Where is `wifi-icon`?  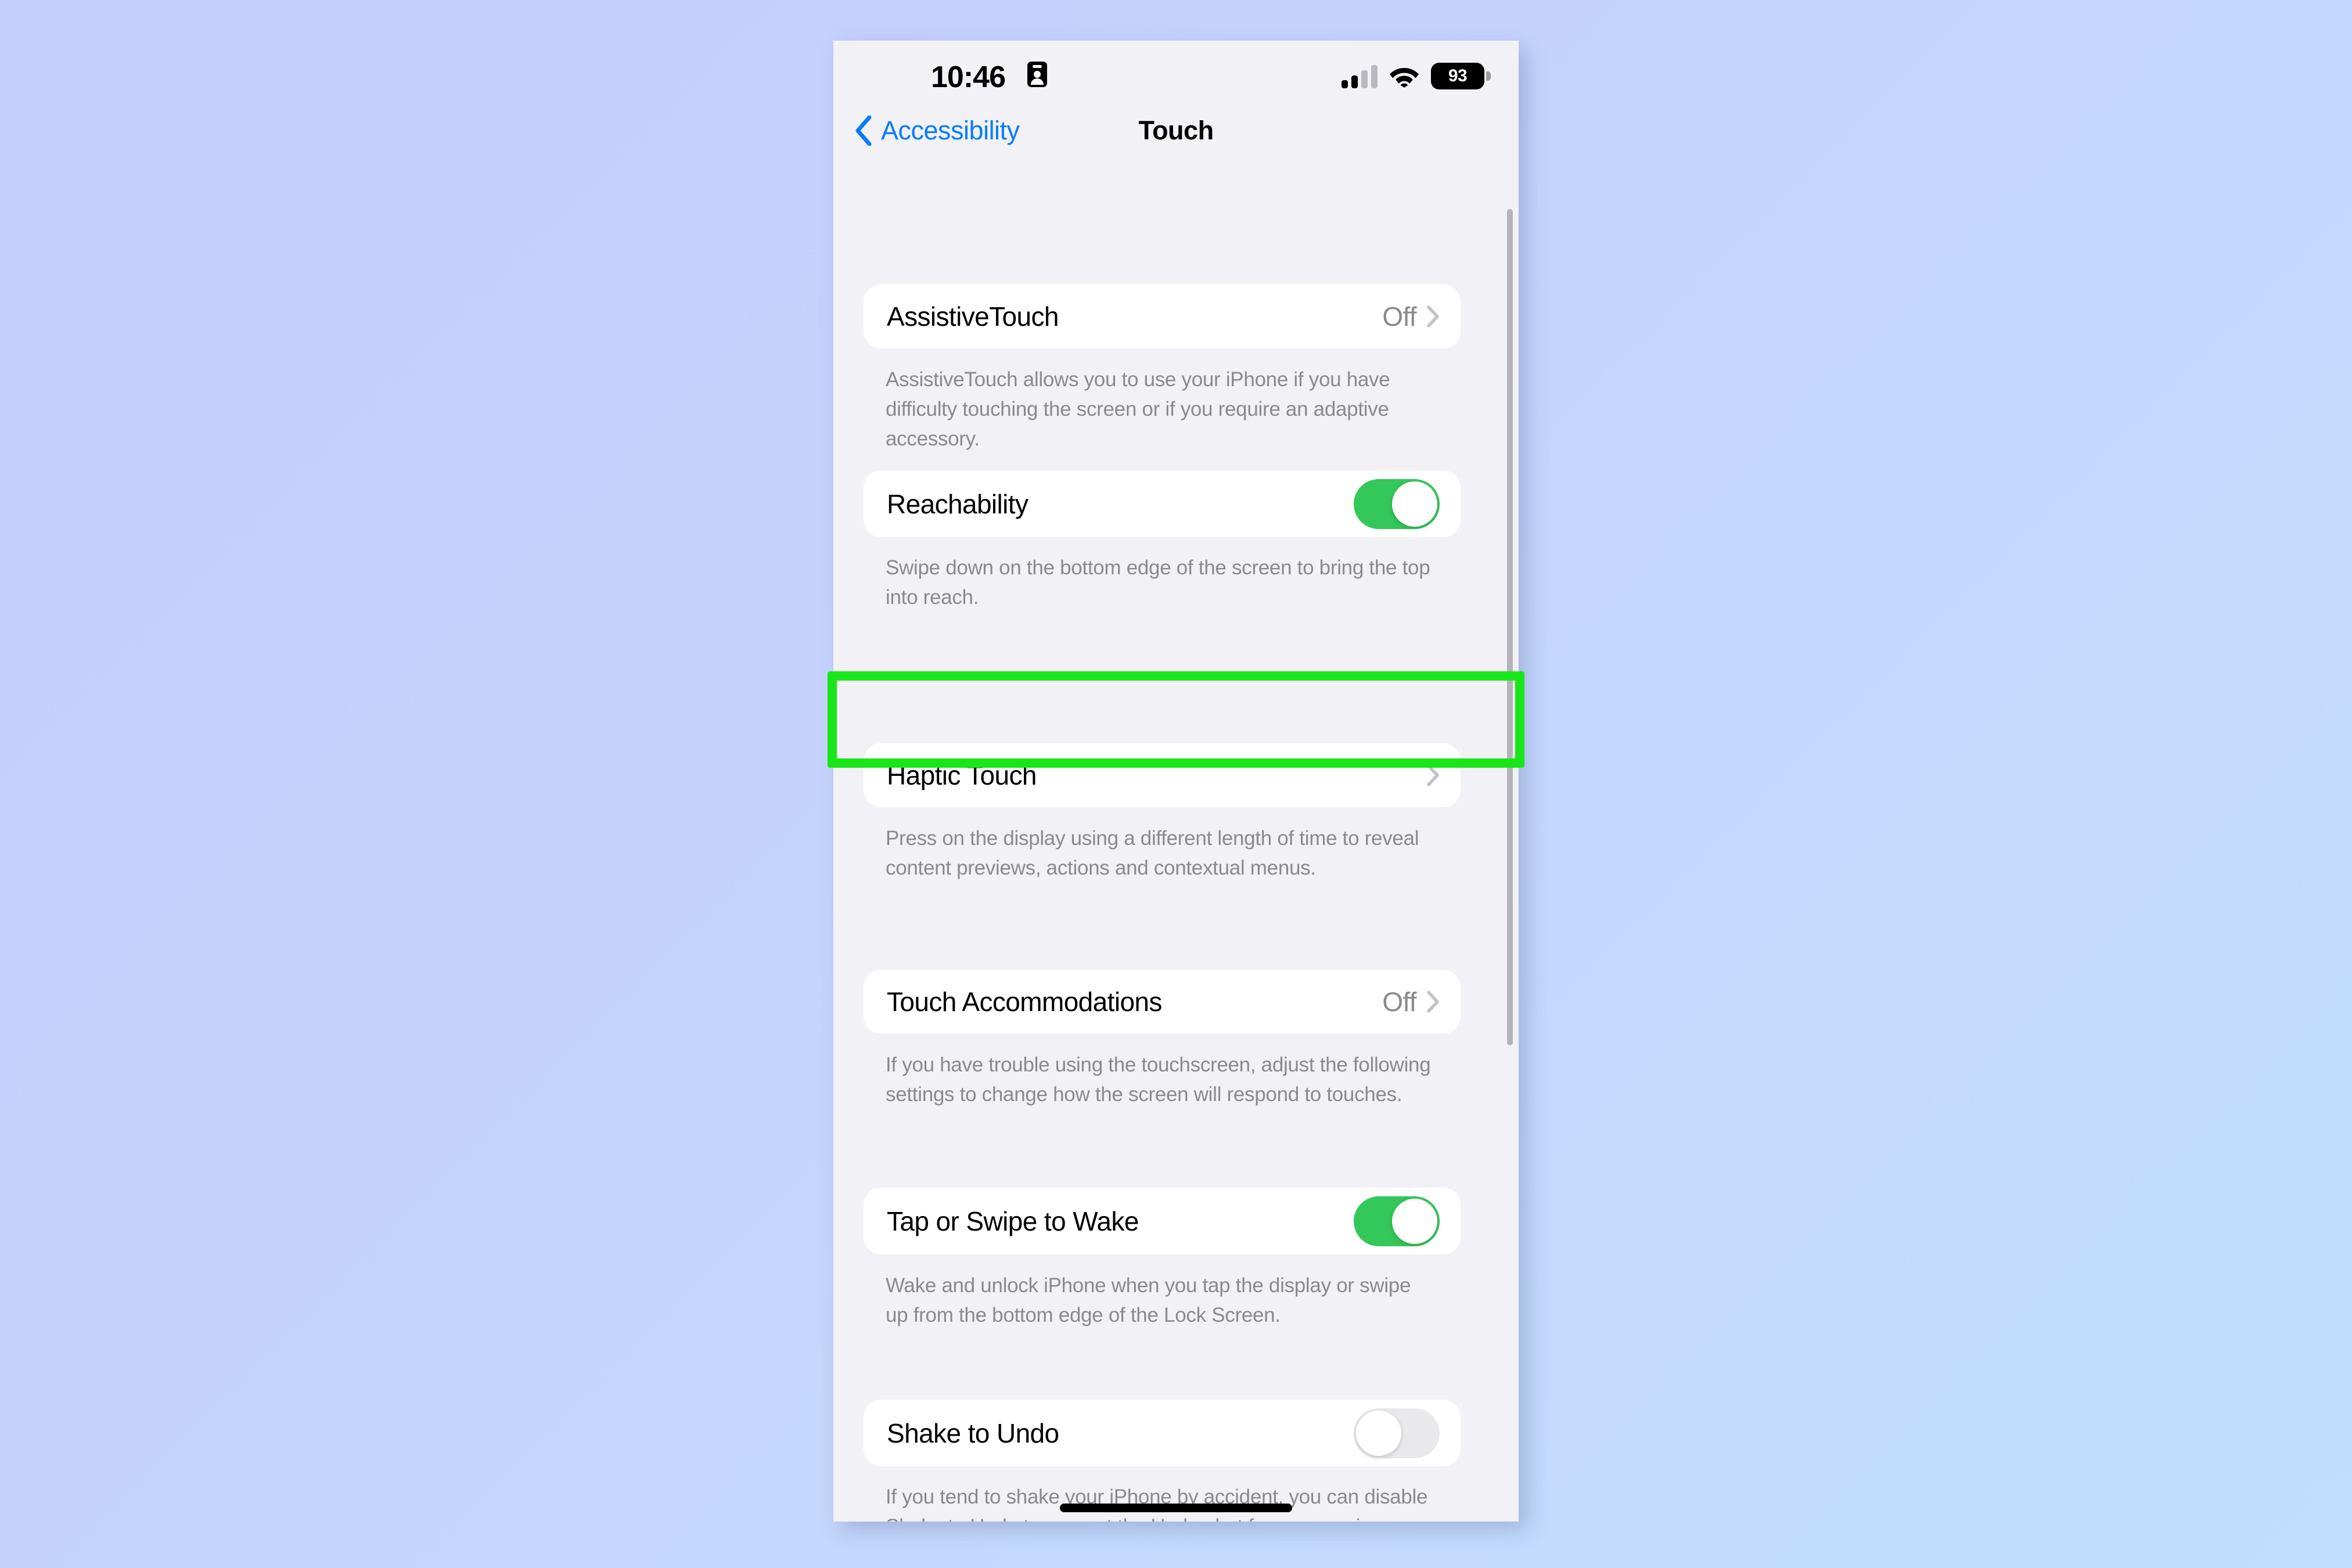
wifi-icon is located at coordinates (1404, 78).